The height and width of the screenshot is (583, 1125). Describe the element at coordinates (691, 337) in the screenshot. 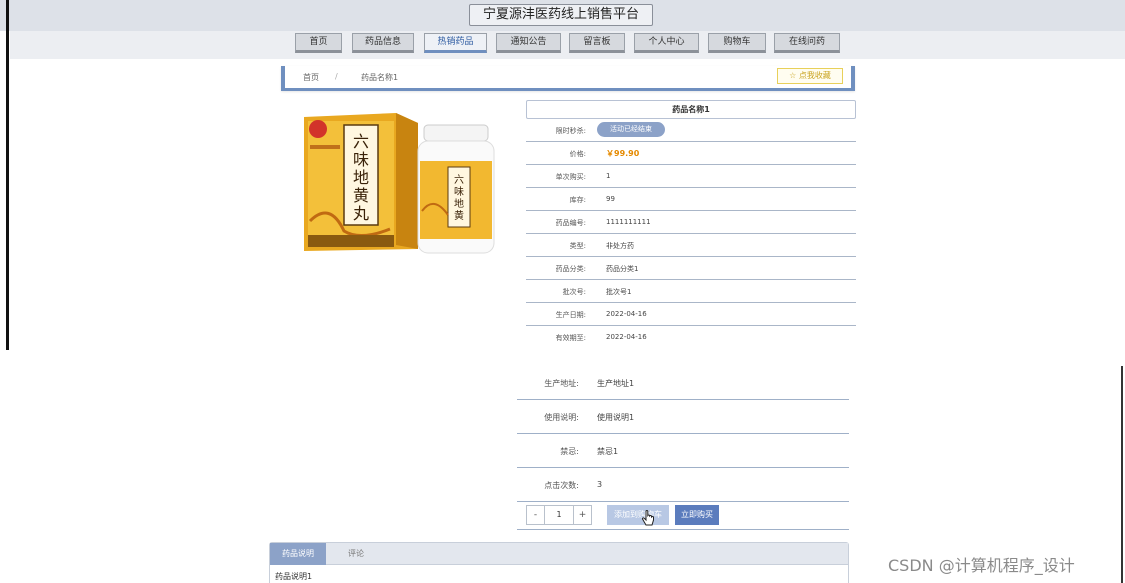

I see `detail-row-expiry-date: 有效期至: 2022-04-16` at that location.